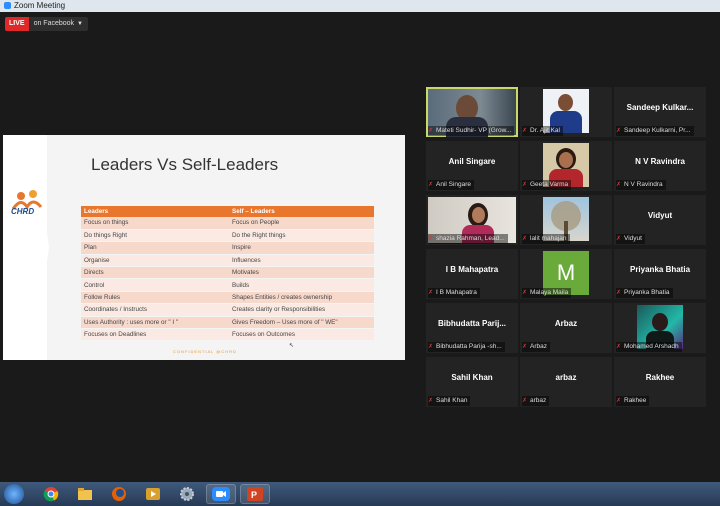  Describe the element at coordinates (472, 382) in the screenshot. I see `participant-tile: Sahil Khan ✗ Sahil Khan` at that location.